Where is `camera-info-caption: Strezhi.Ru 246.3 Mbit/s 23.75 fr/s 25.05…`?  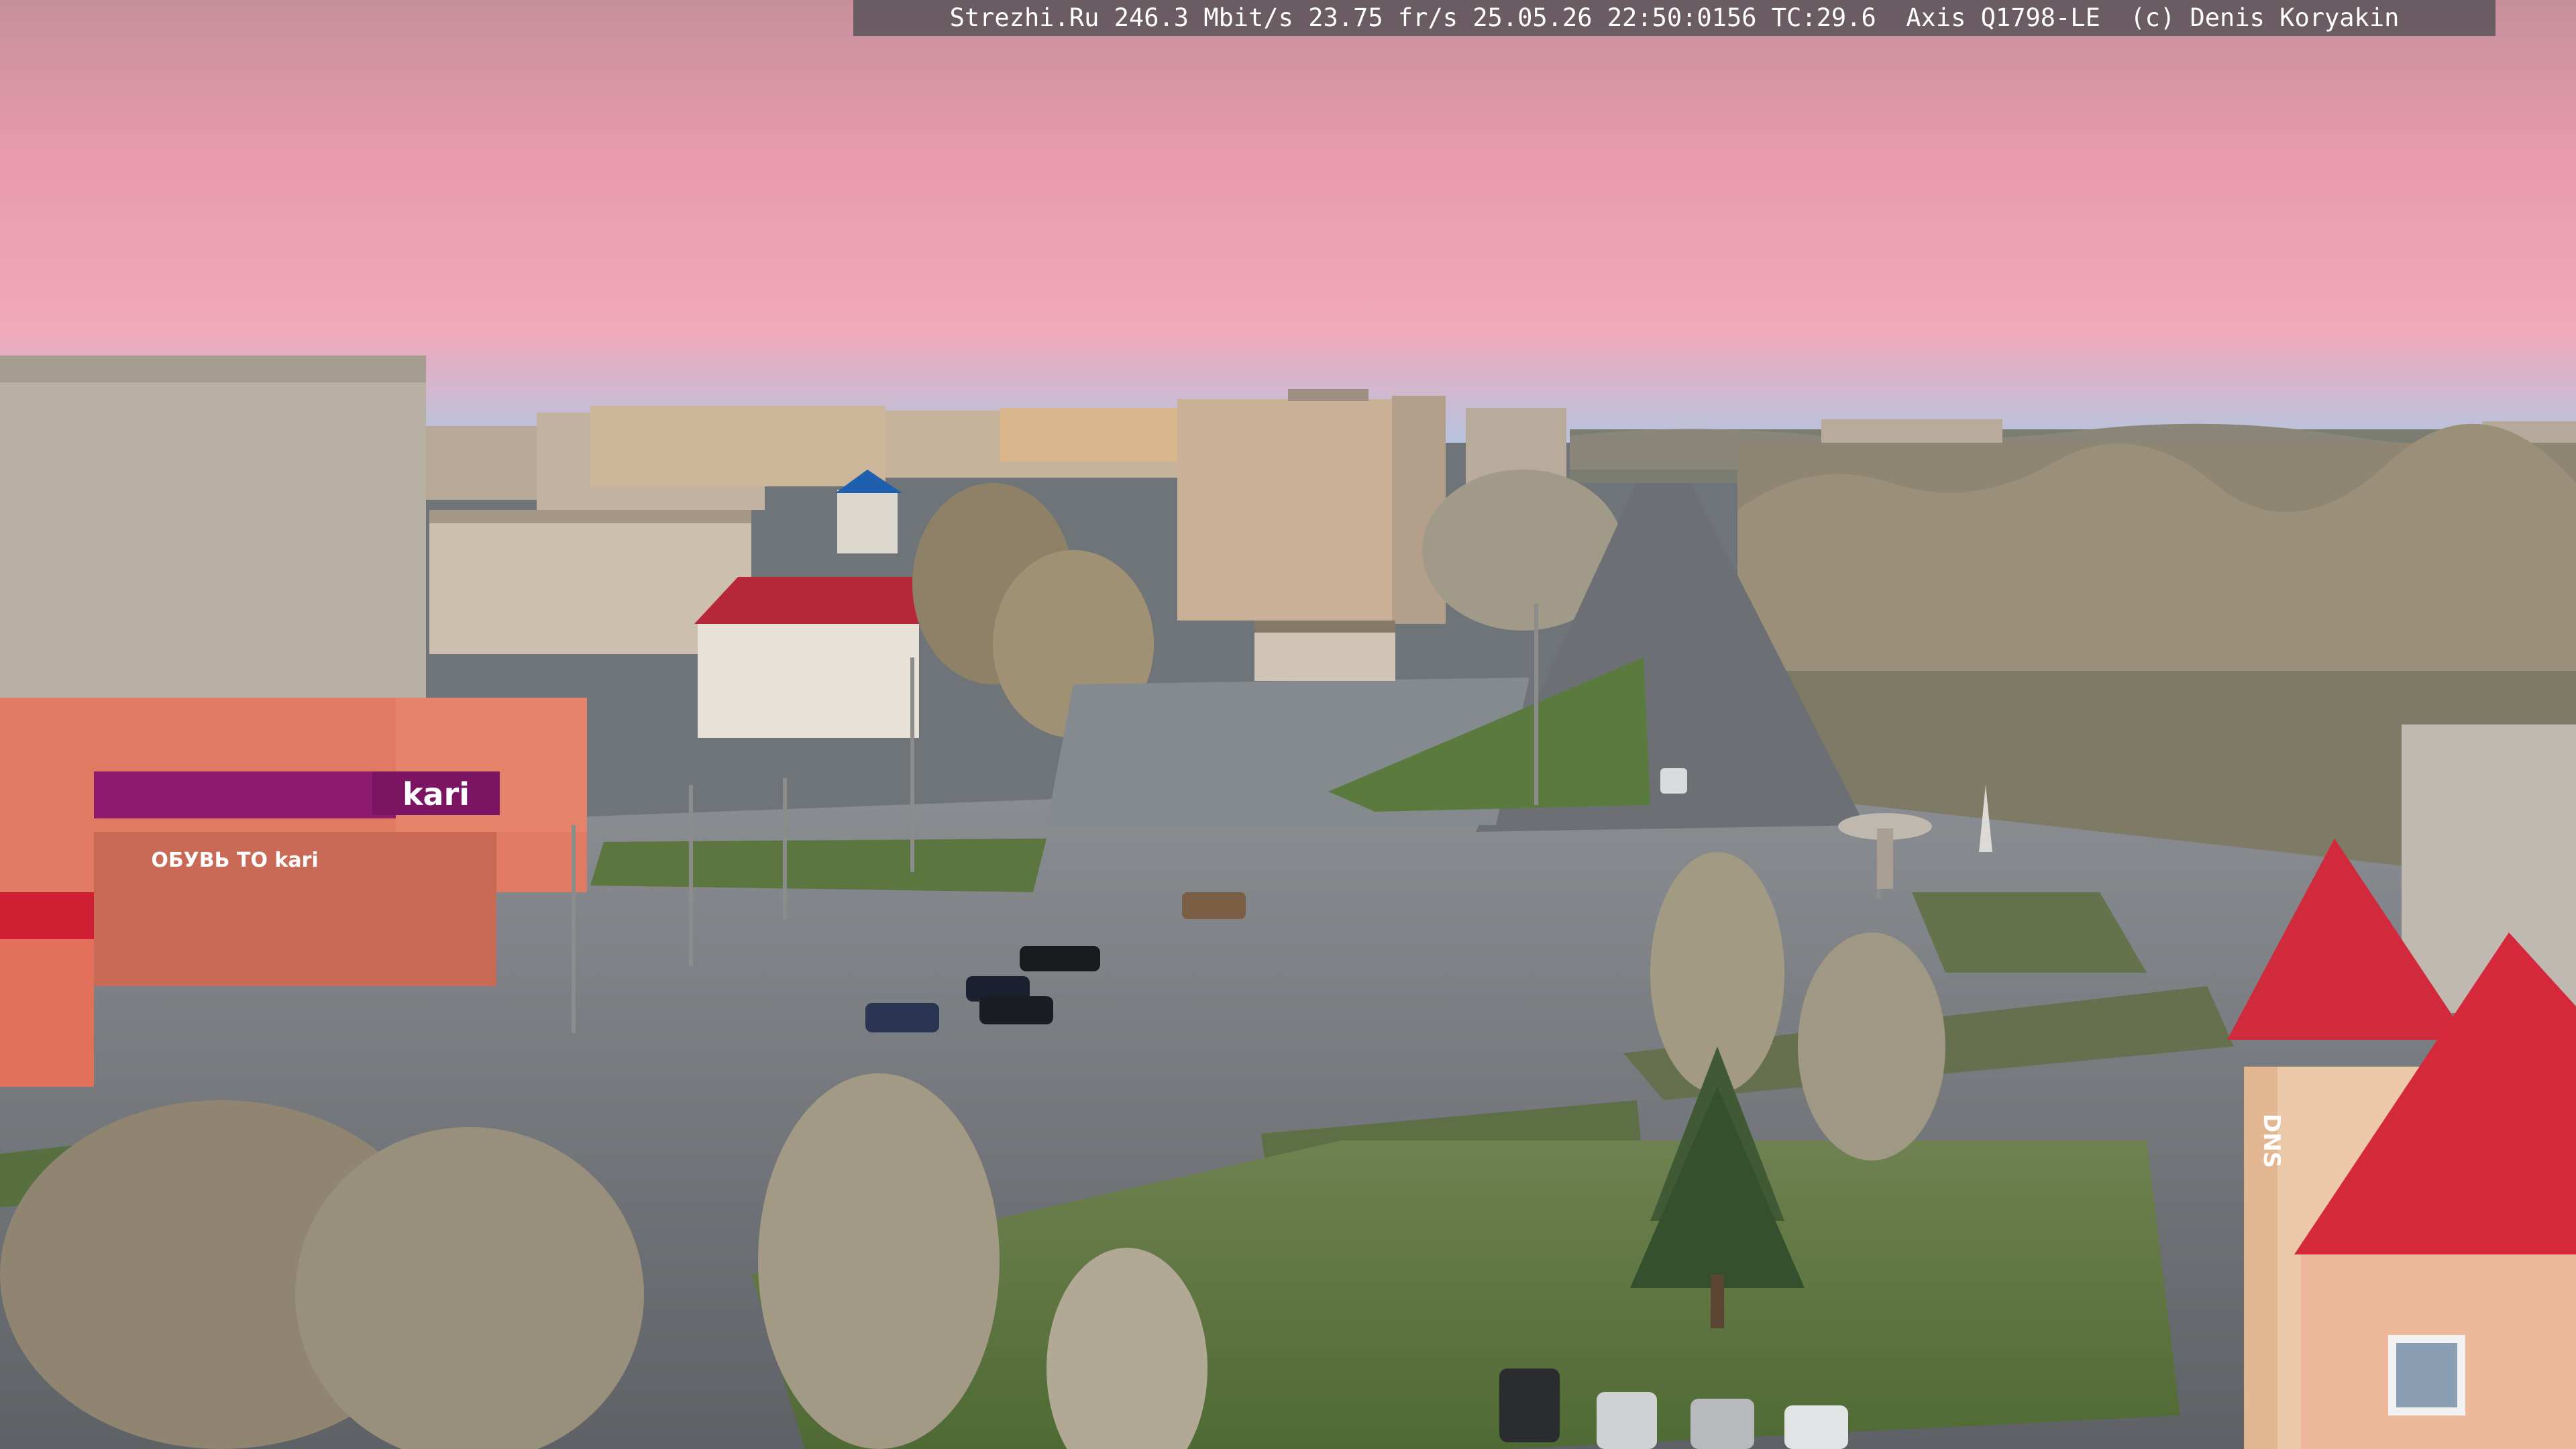 camera-info-caption: Strezhi.Ru 246.3 Mbit/s 23.75 fr/s 25.05… is located at coordinates (1674, 18).